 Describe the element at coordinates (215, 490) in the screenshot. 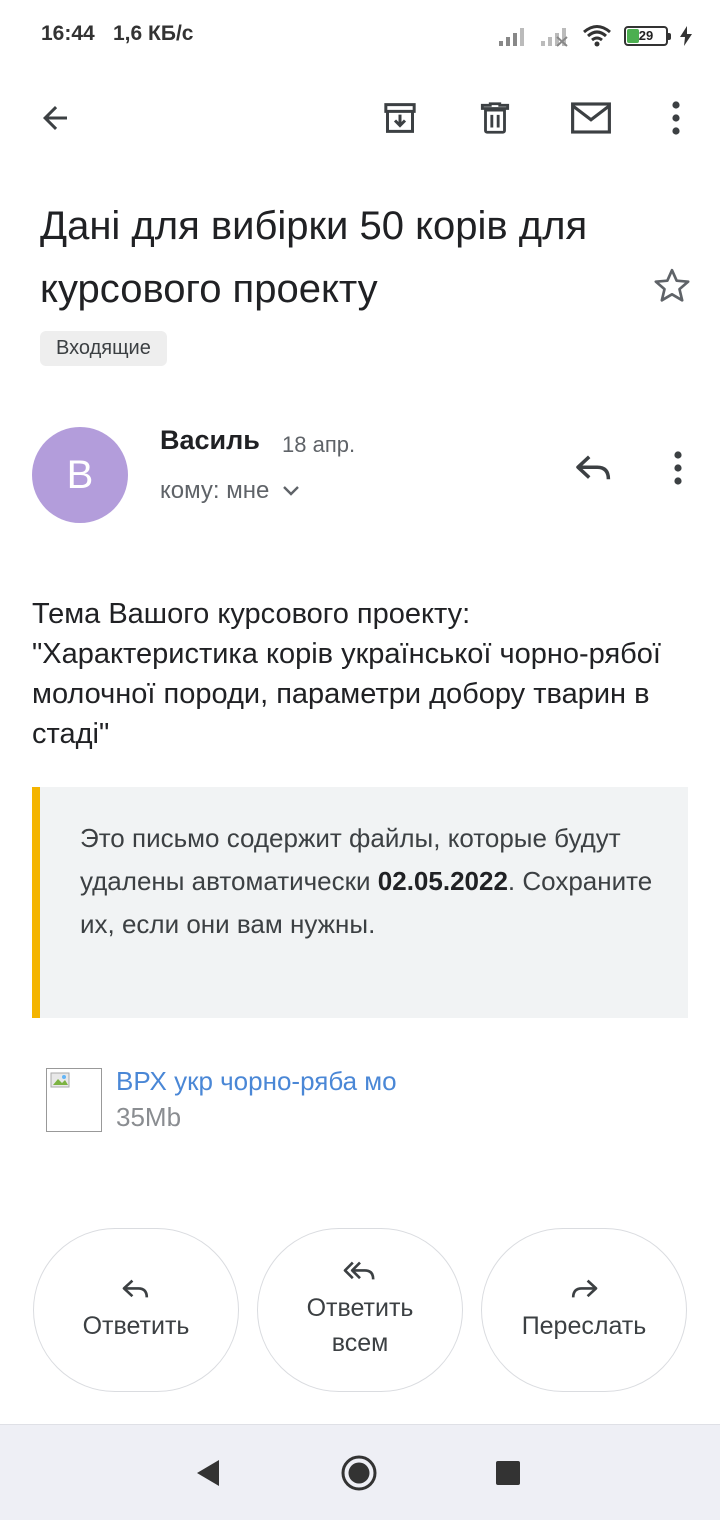

I see `recipient-label: кому: мне` at that location.